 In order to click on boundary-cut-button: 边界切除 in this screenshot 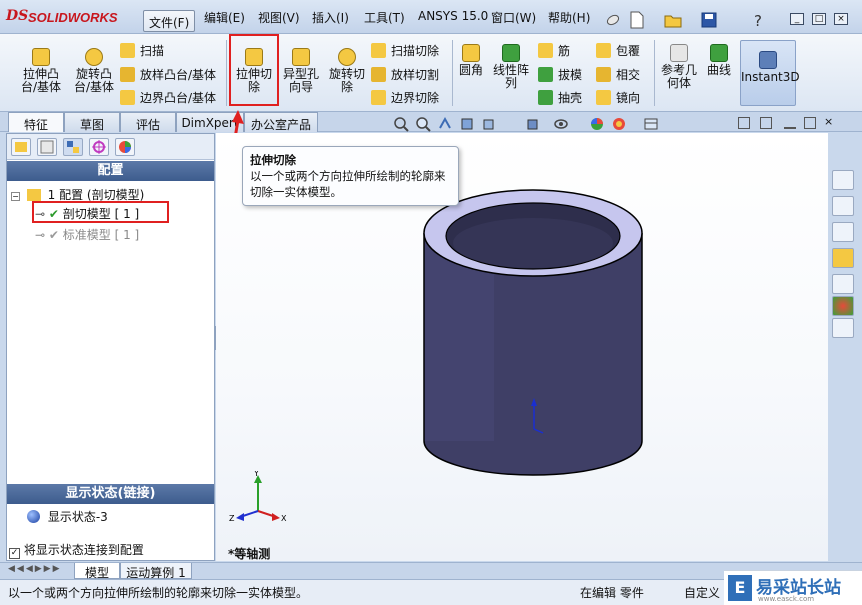, I will do `click(405, 98)`.